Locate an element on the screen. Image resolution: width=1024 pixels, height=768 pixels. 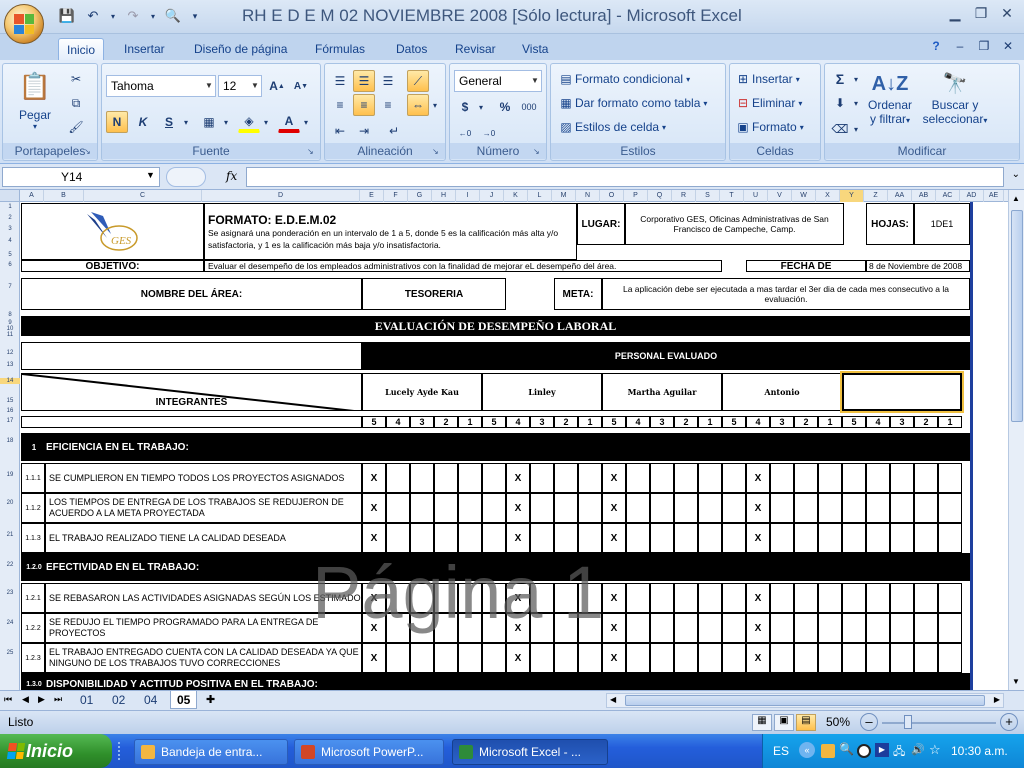
workbook-minimize-icon: – is located at coordinates (960, 46).